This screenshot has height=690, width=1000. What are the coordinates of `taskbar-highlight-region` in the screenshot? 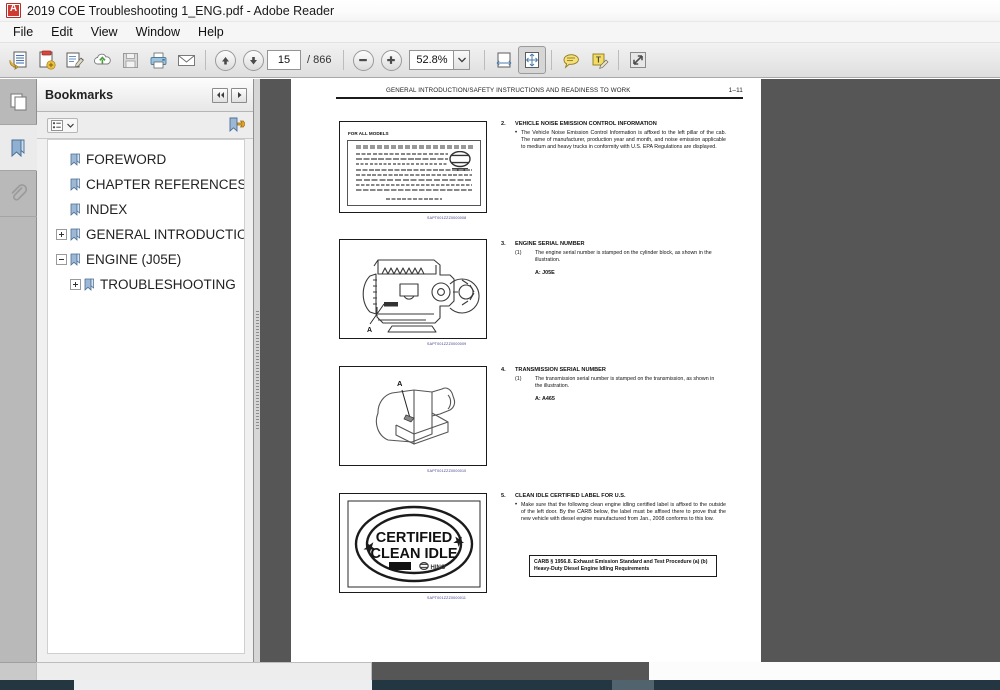 It's located at (633, 685).